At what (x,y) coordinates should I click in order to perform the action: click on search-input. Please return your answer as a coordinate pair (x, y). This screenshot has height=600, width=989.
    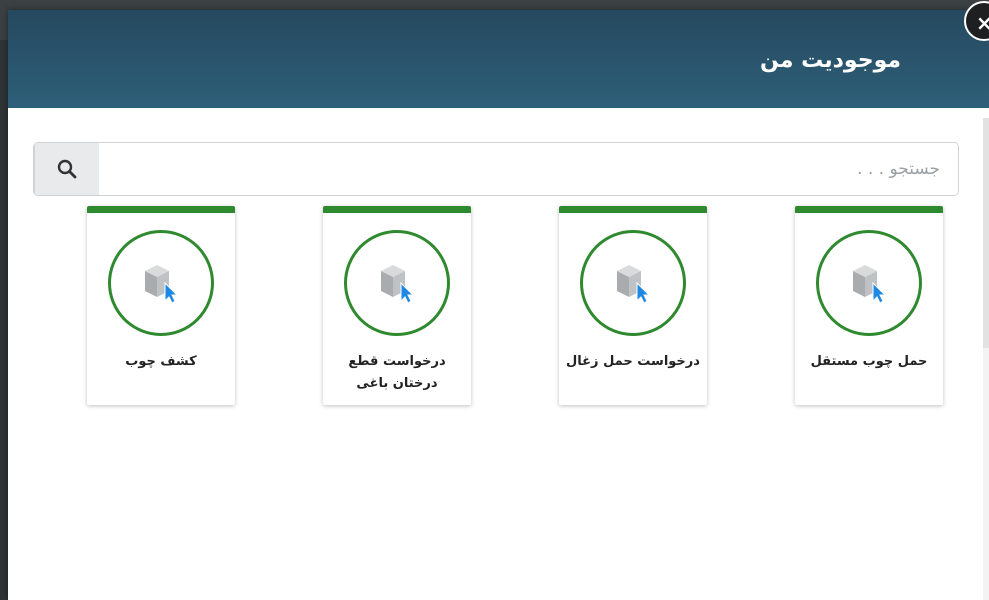
    Looking at the image, I should click on (528, 169).